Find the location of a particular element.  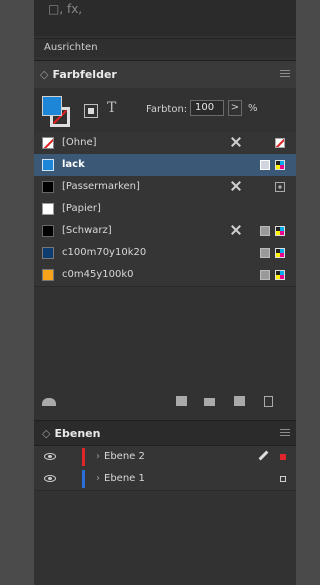

swatch-row-c100m70y10k20: c100m70y10k20 is located at coordinates (165, 253).